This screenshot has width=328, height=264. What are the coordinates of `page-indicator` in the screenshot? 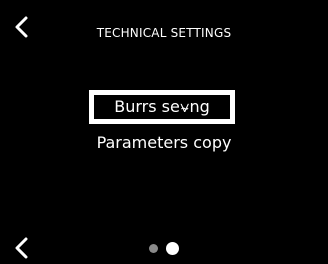 It's located at (164, 248).